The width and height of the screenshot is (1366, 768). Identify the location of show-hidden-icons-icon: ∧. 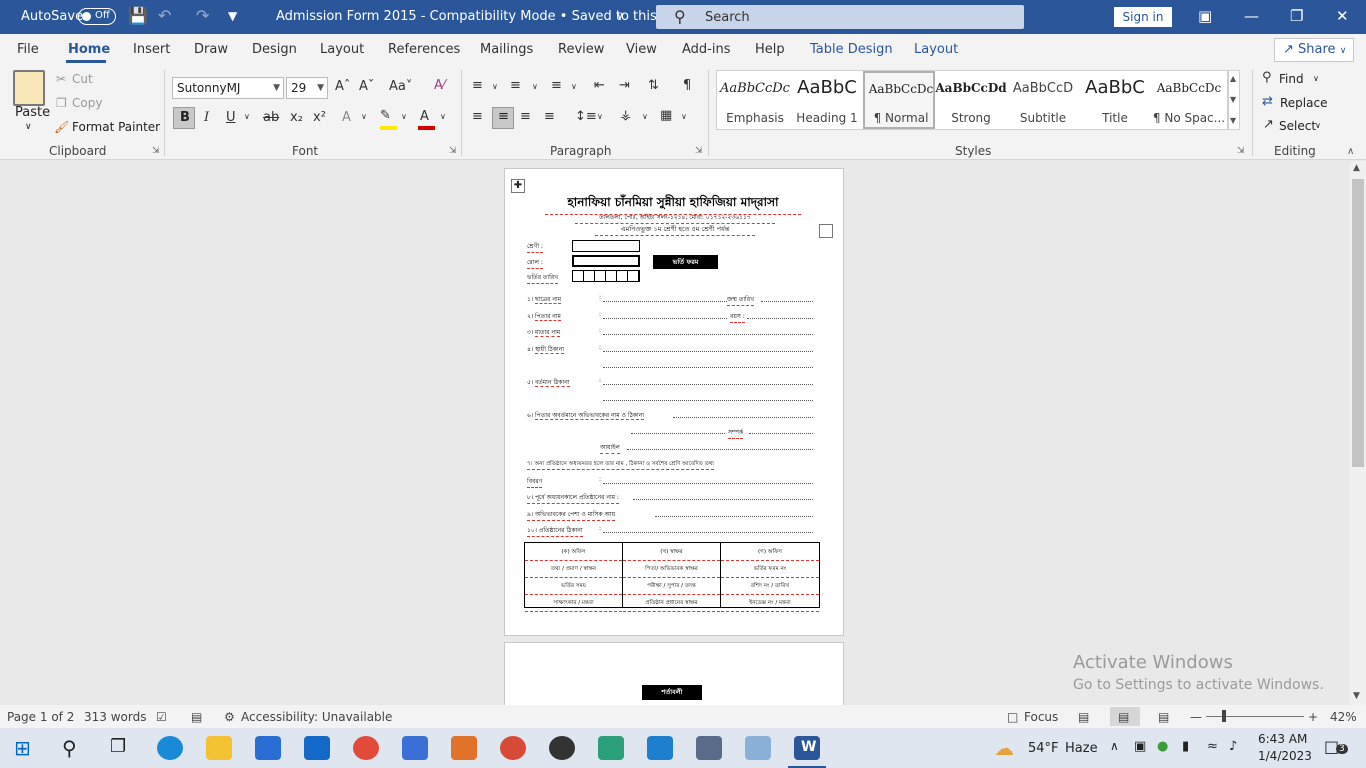
(1114, 746).